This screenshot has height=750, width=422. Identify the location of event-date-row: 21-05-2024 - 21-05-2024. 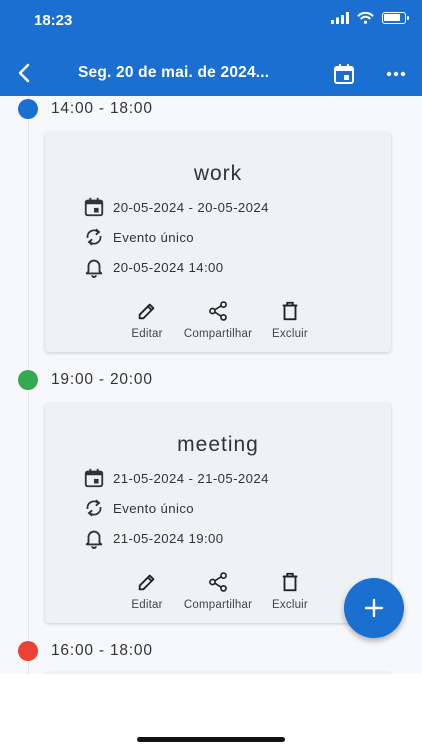
(176, 478).